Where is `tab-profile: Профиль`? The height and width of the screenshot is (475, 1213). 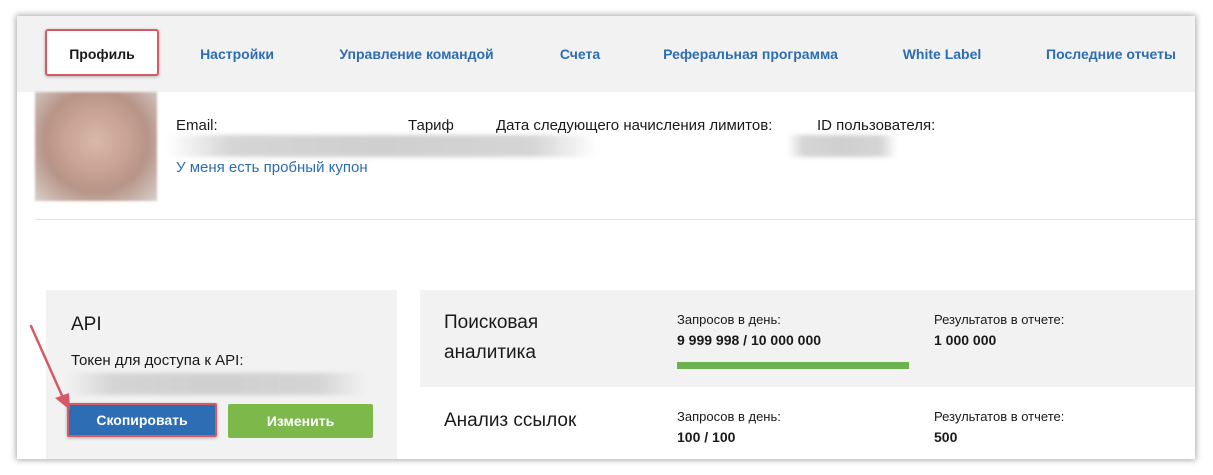
tab-profile: Профиль is located at coordinates (102, 52).